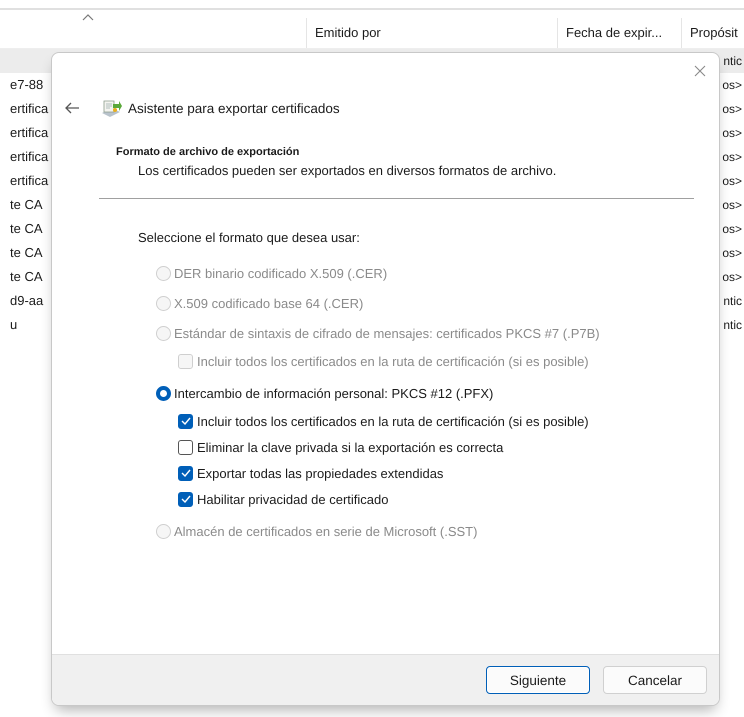  I want to click on table-cell-text: u, so click(13, 325).